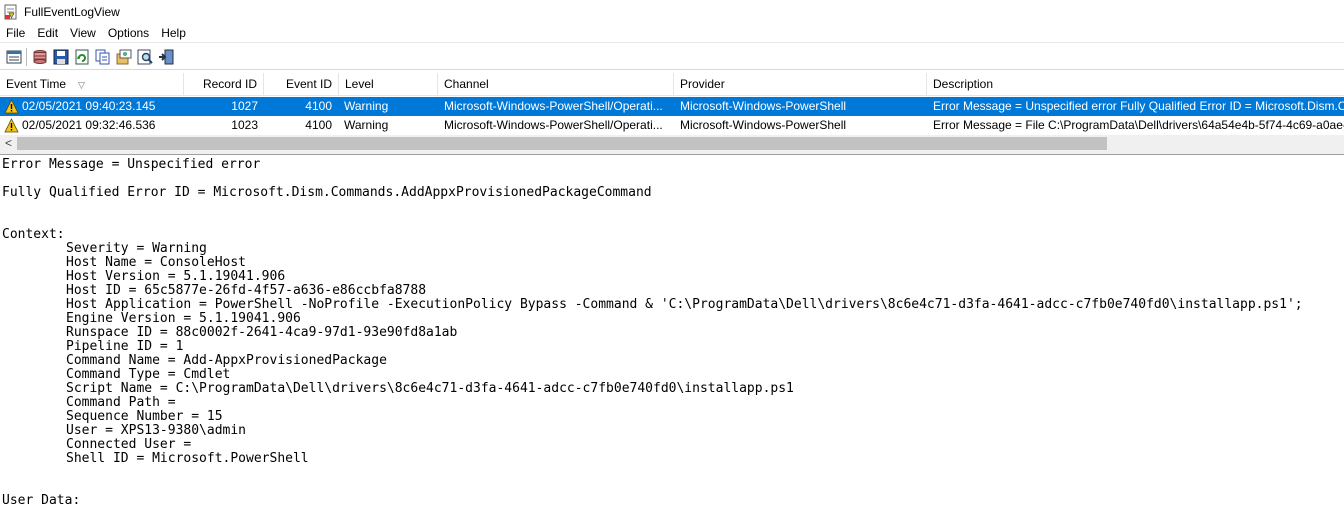 This screenshot has height=513, width=1344. I want to click on detail-context-label: Context:, so click(33, 234).